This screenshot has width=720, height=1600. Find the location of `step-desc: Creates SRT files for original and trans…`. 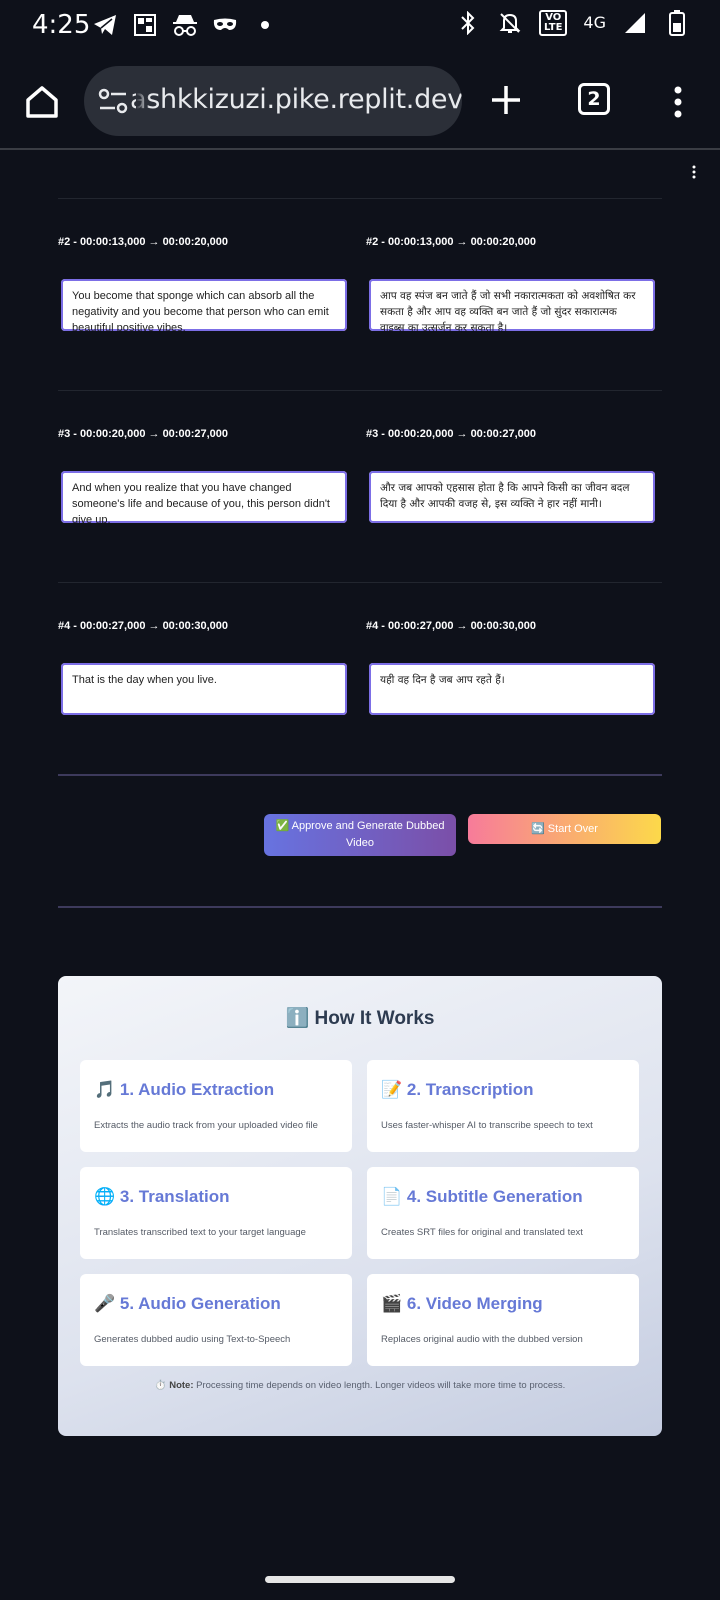

step-desc: Creates SRT files for original and trans… is located at coordinates (482, 1232).